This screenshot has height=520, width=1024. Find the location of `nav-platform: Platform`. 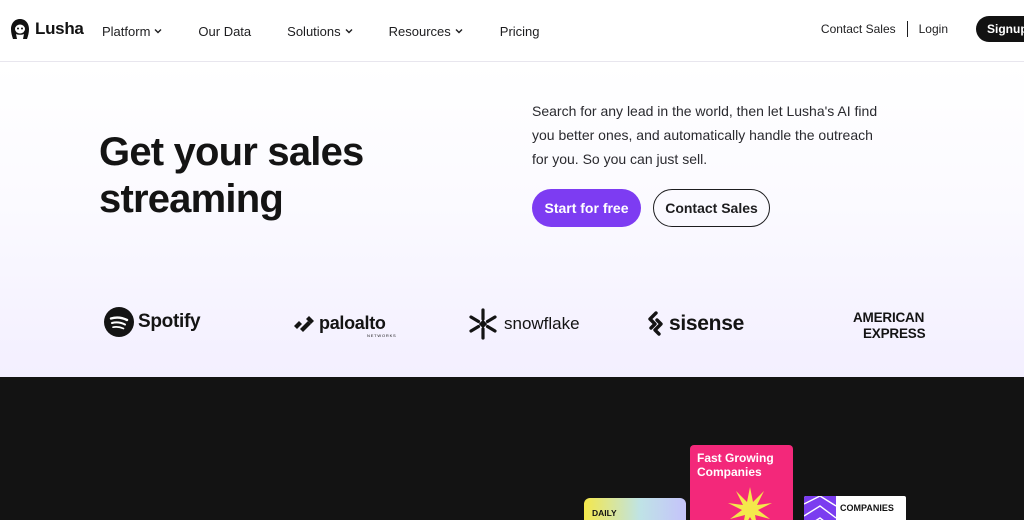

nav-platform: Platform is located at coordinates (132, 31).